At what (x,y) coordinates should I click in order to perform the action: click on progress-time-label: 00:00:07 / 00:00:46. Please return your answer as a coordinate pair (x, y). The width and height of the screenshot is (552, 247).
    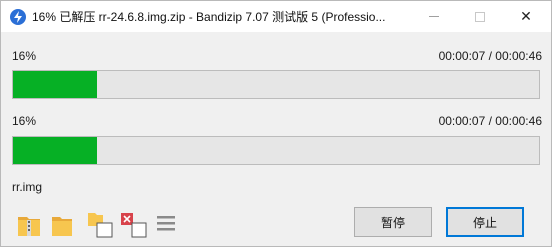
    Looking at the image, I should click on (490, 56).